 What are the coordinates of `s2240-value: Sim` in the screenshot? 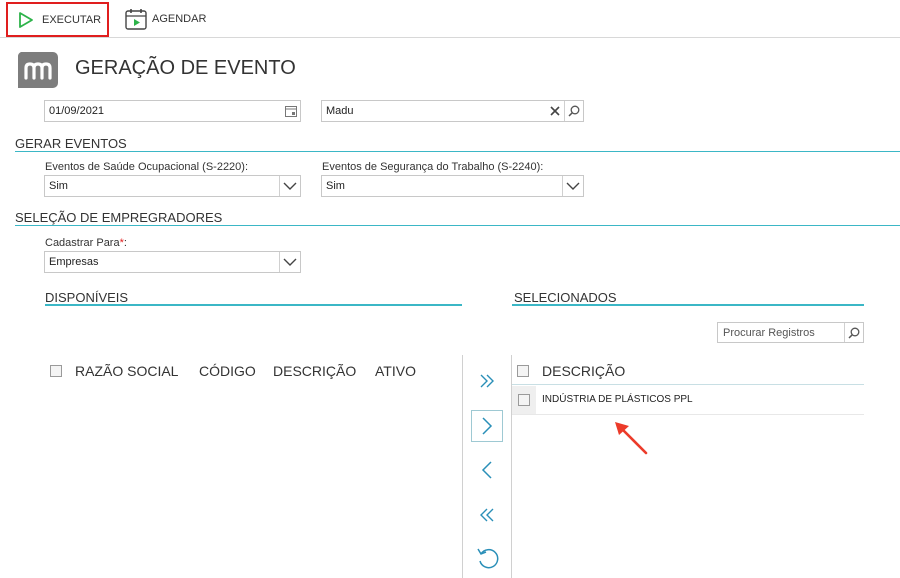 It's located at (335, 186).